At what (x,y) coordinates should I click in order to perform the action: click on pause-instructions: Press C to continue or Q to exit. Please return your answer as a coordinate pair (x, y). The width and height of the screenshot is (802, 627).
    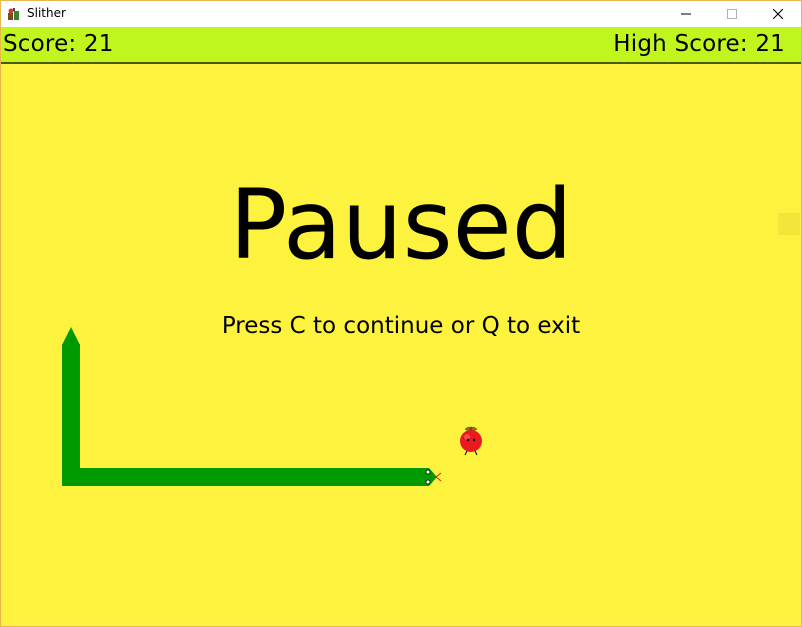
    Looking at the image, I should click on (401, 326).